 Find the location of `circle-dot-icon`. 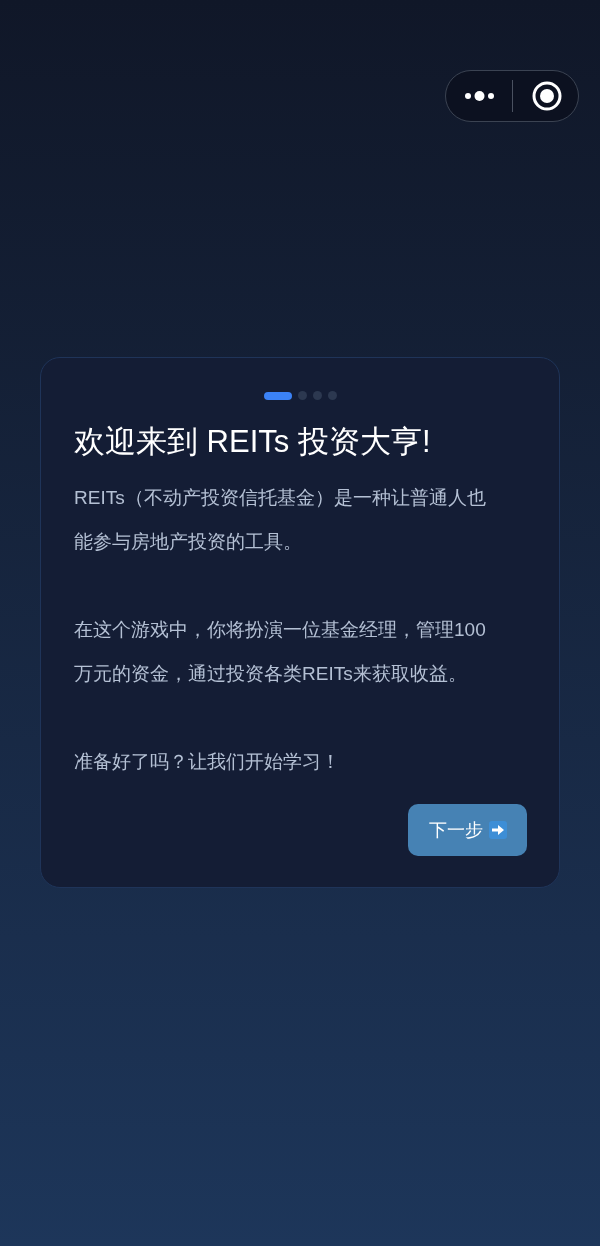

circle-dot-icon is located at coordinates (547, 96).